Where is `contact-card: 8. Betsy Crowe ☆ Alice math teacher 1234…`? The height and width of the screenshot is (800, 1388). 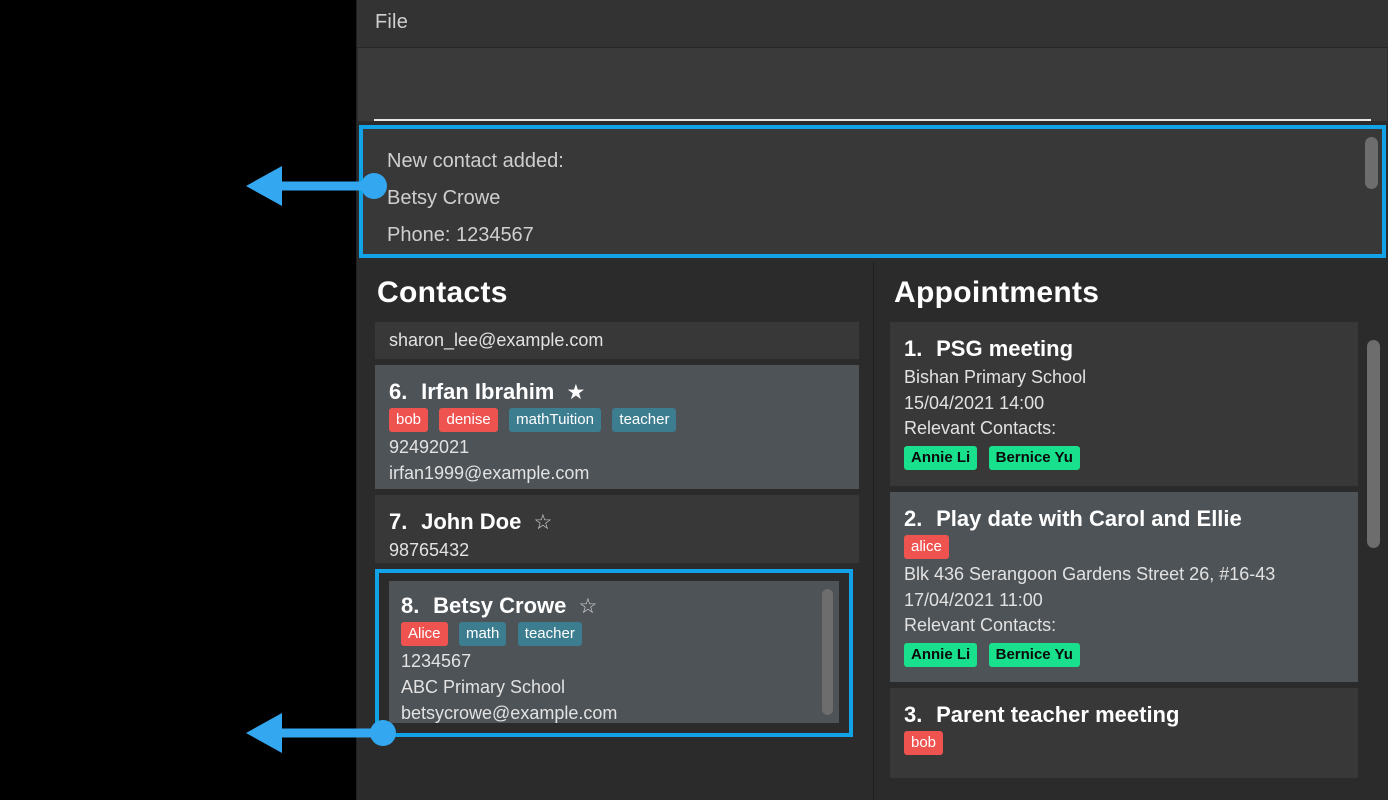 contact-card: 8. Betsy Crowe ☆ Alice math teacher 1234… is located at coordinates (614, 652).